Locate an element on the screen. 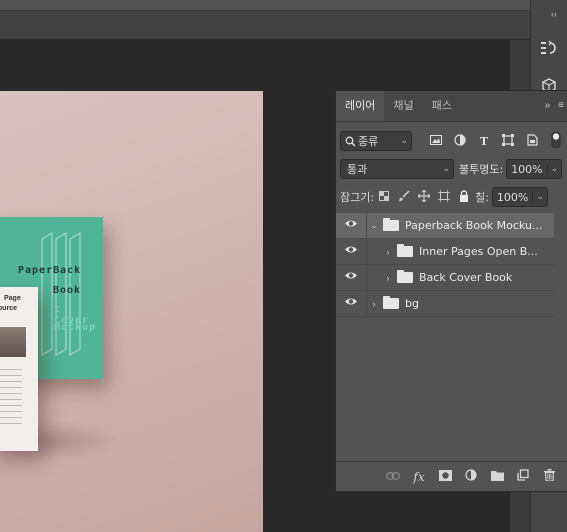 Image resolution: width=567 pixels, height=532 pixels. smart-object-glyph is located at coordinates (532, 139).